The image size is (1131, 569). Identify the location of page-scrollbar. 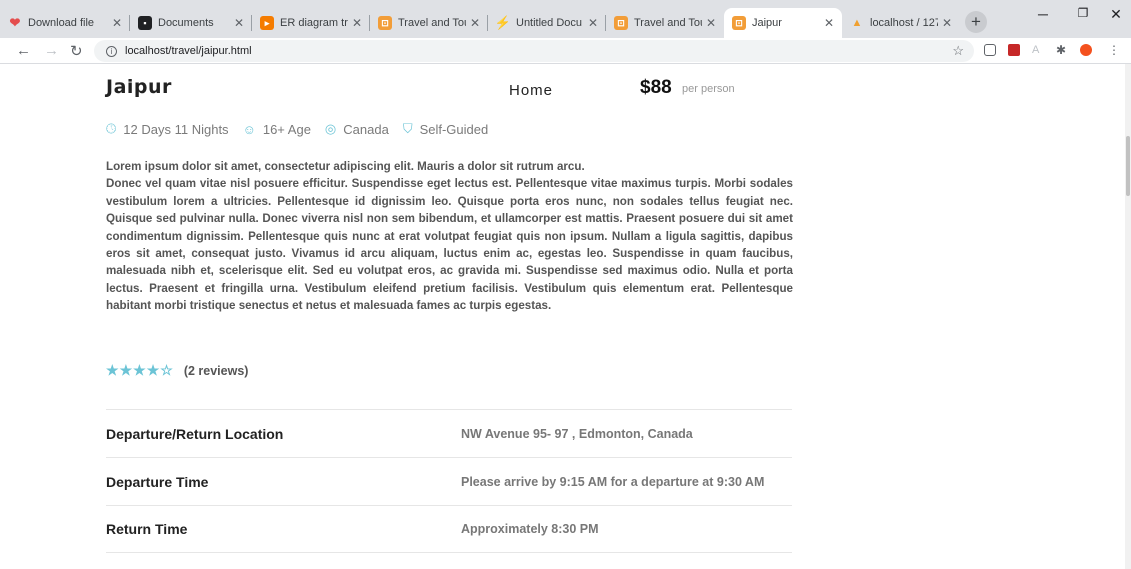
(1128, 316).